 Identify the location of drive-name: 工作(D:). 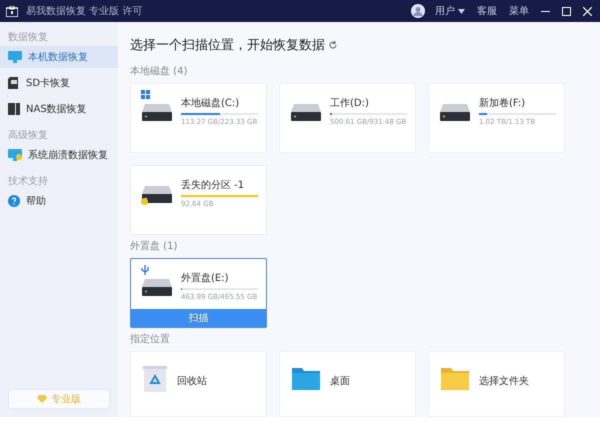
(350, 103).